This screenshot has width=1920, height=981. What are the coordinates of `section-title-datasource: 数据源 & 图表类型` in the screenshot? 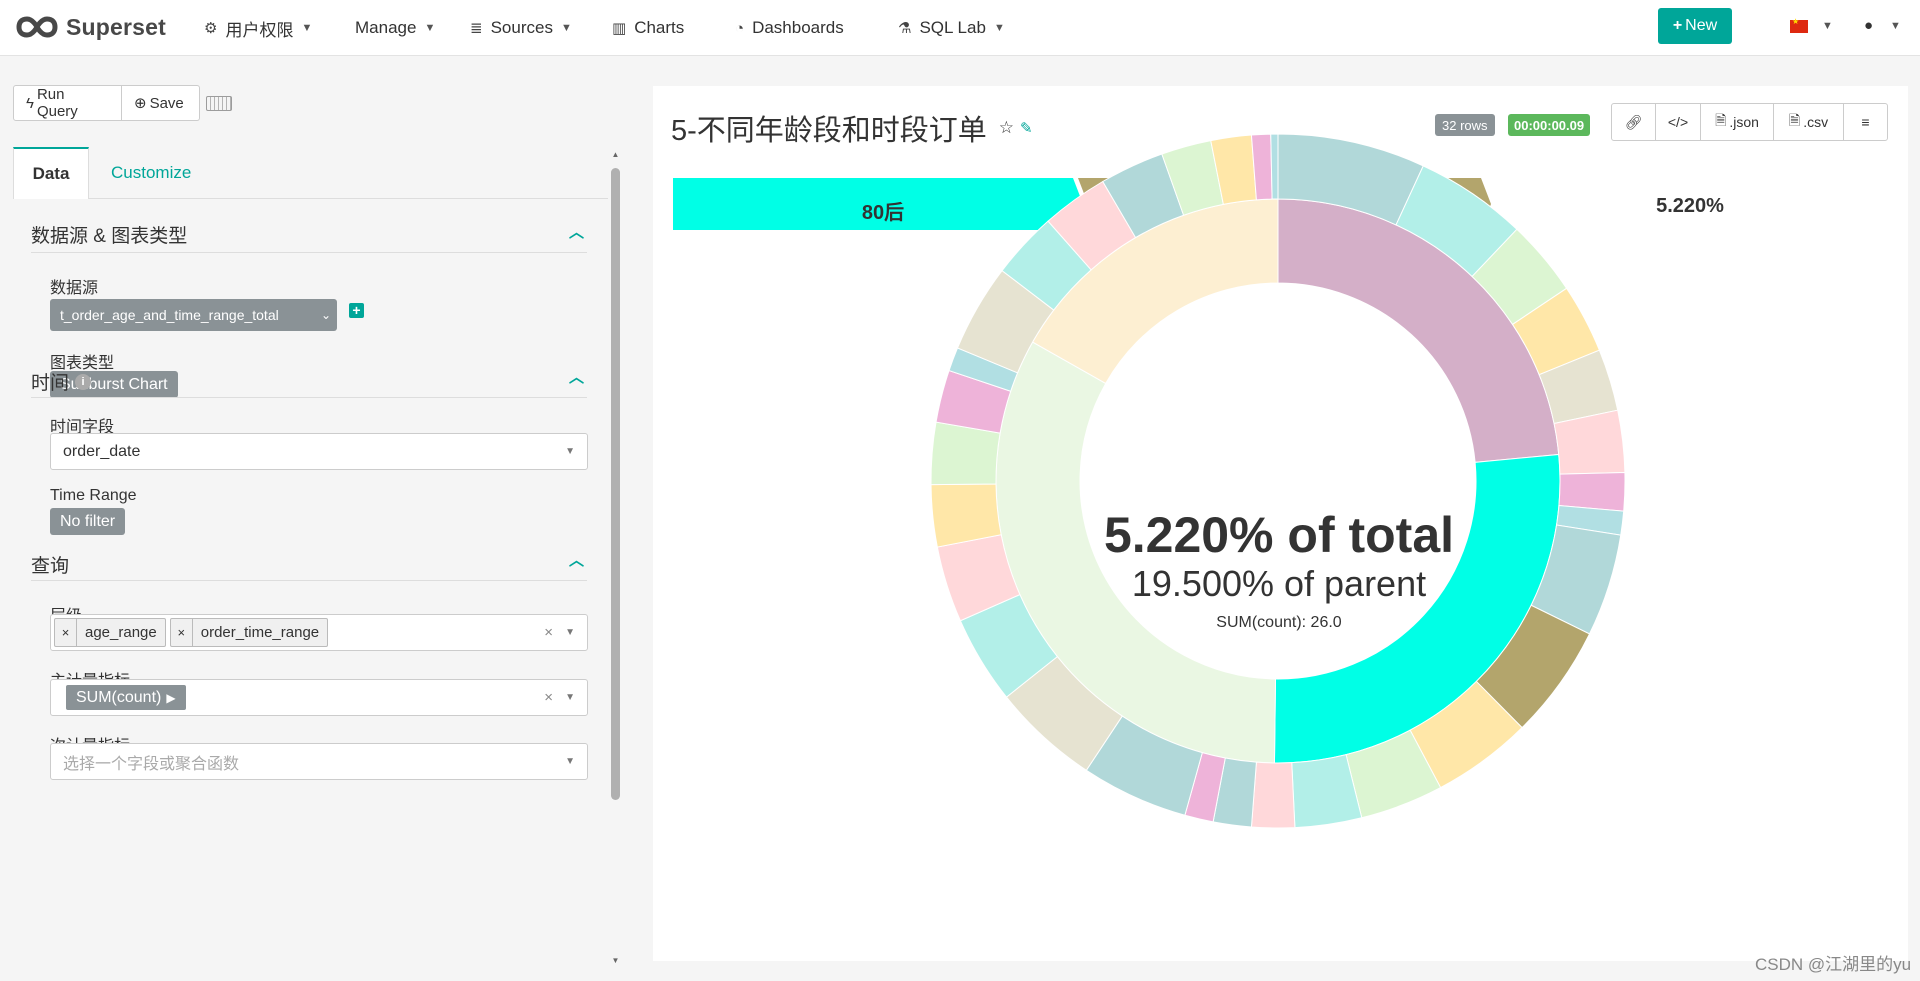 It's located at (109, 234).